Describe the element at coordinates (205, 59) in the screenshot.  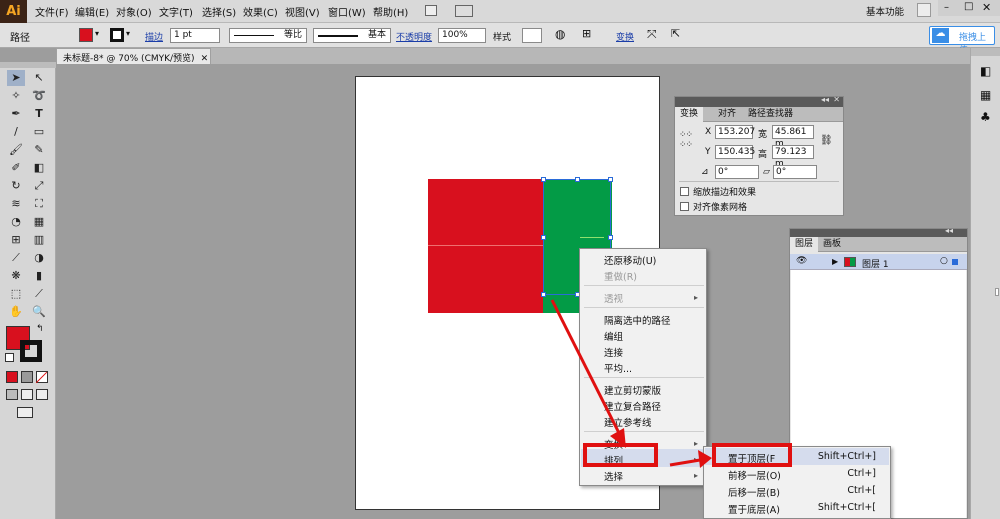
I see `close-tab-icon: ✕` at that location.